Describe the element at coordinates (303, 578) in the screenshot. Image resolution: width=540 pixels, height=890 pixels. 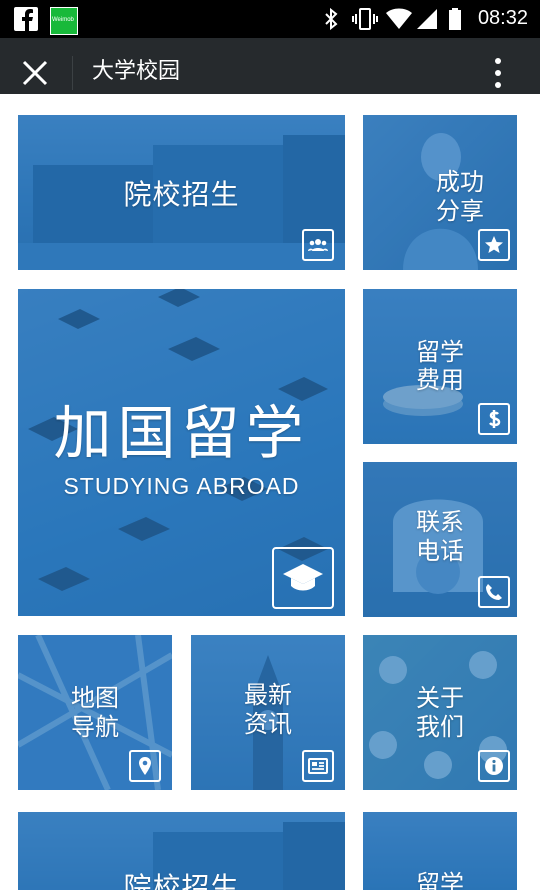
I see `graduation-cap-icon` at that location.